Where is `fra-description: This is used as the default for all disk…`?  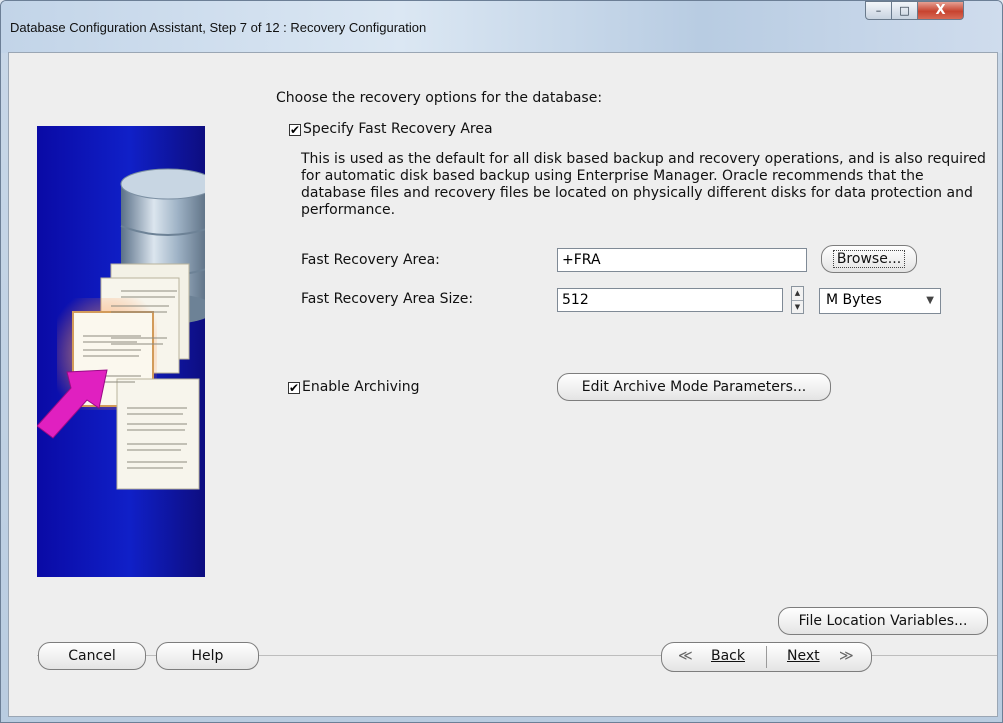
fra-description: This is used as the default for all disk… is located at coordinates (643, 184).